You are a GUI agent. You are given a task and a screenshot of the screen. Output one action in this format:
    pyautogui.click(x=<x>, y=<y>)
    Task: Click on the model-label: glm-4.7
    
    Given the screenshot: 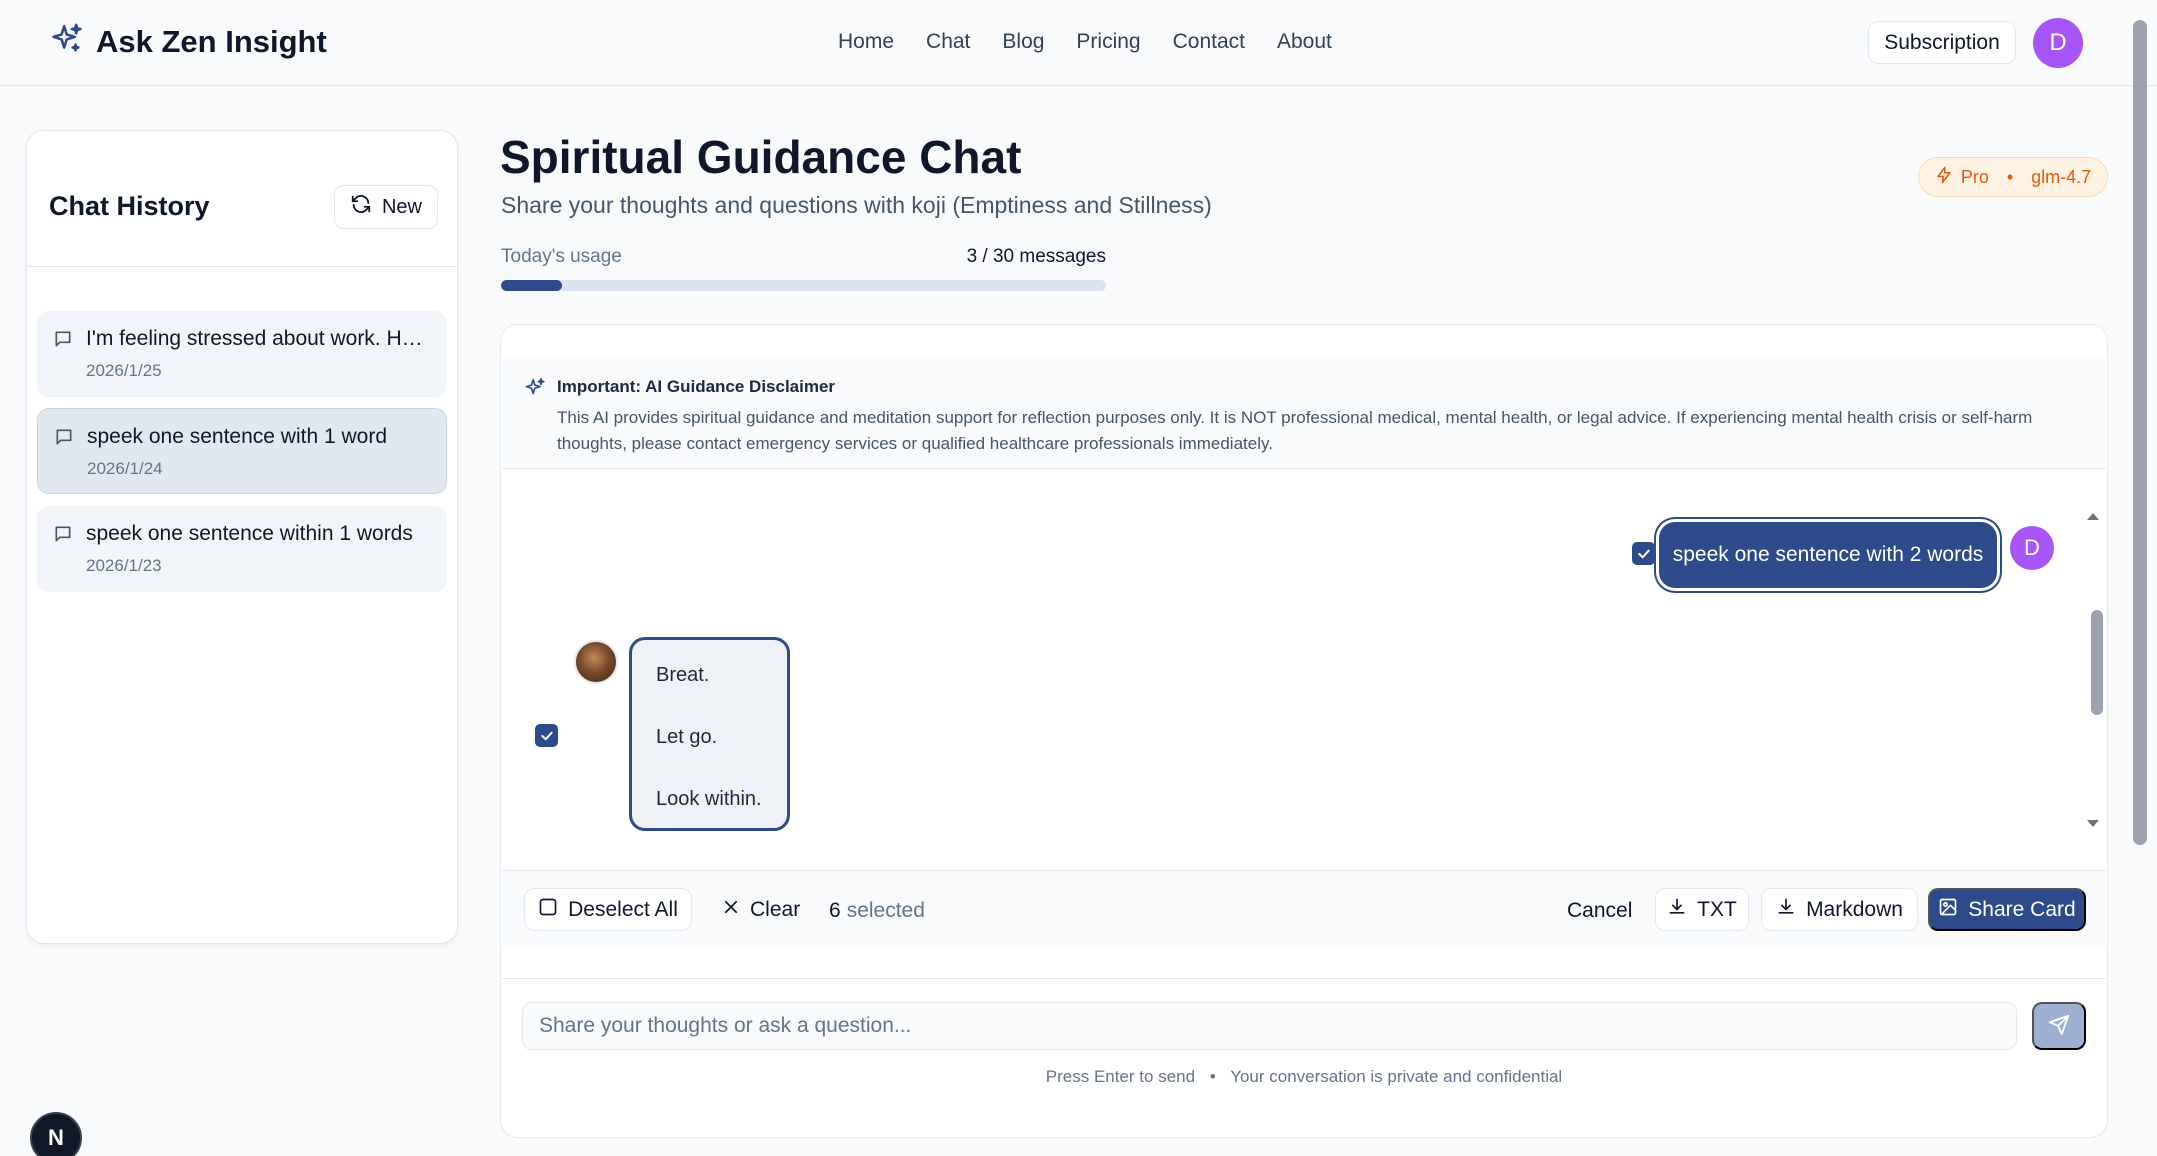 What is the action you would take?
    pyautogui.click(x=2061, y=176)
    